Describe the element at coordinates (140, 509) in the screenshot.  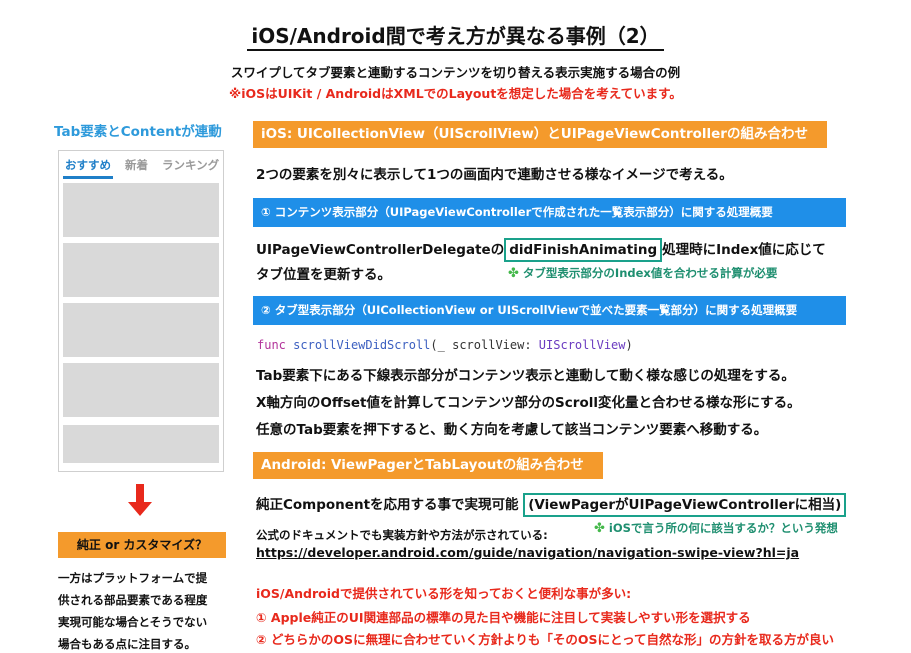
I see `down-arrow-head-icon` at that location.